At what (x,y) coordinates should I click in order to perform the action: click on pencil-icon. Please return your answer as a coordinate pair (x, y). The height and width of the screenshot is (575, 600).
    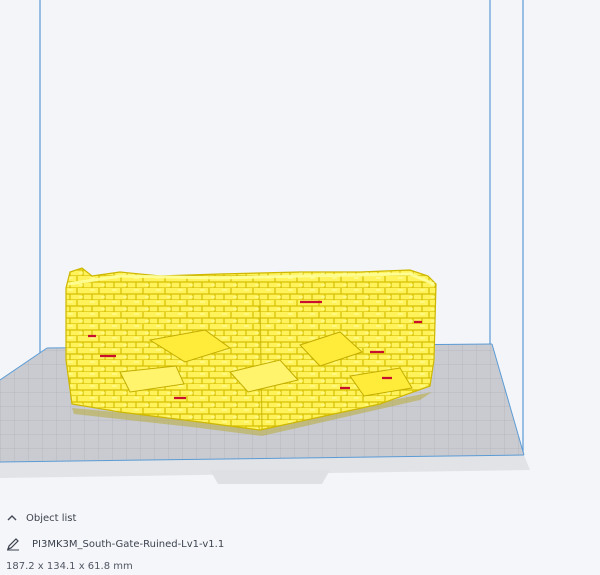
    Looking at the image, I should click on (13, 544).